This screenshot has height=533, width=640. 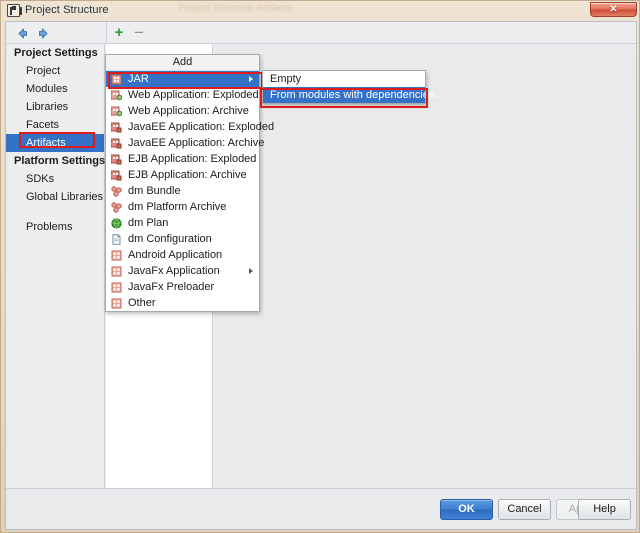 I want to click on jar-icon, so click(x=116, y=79).